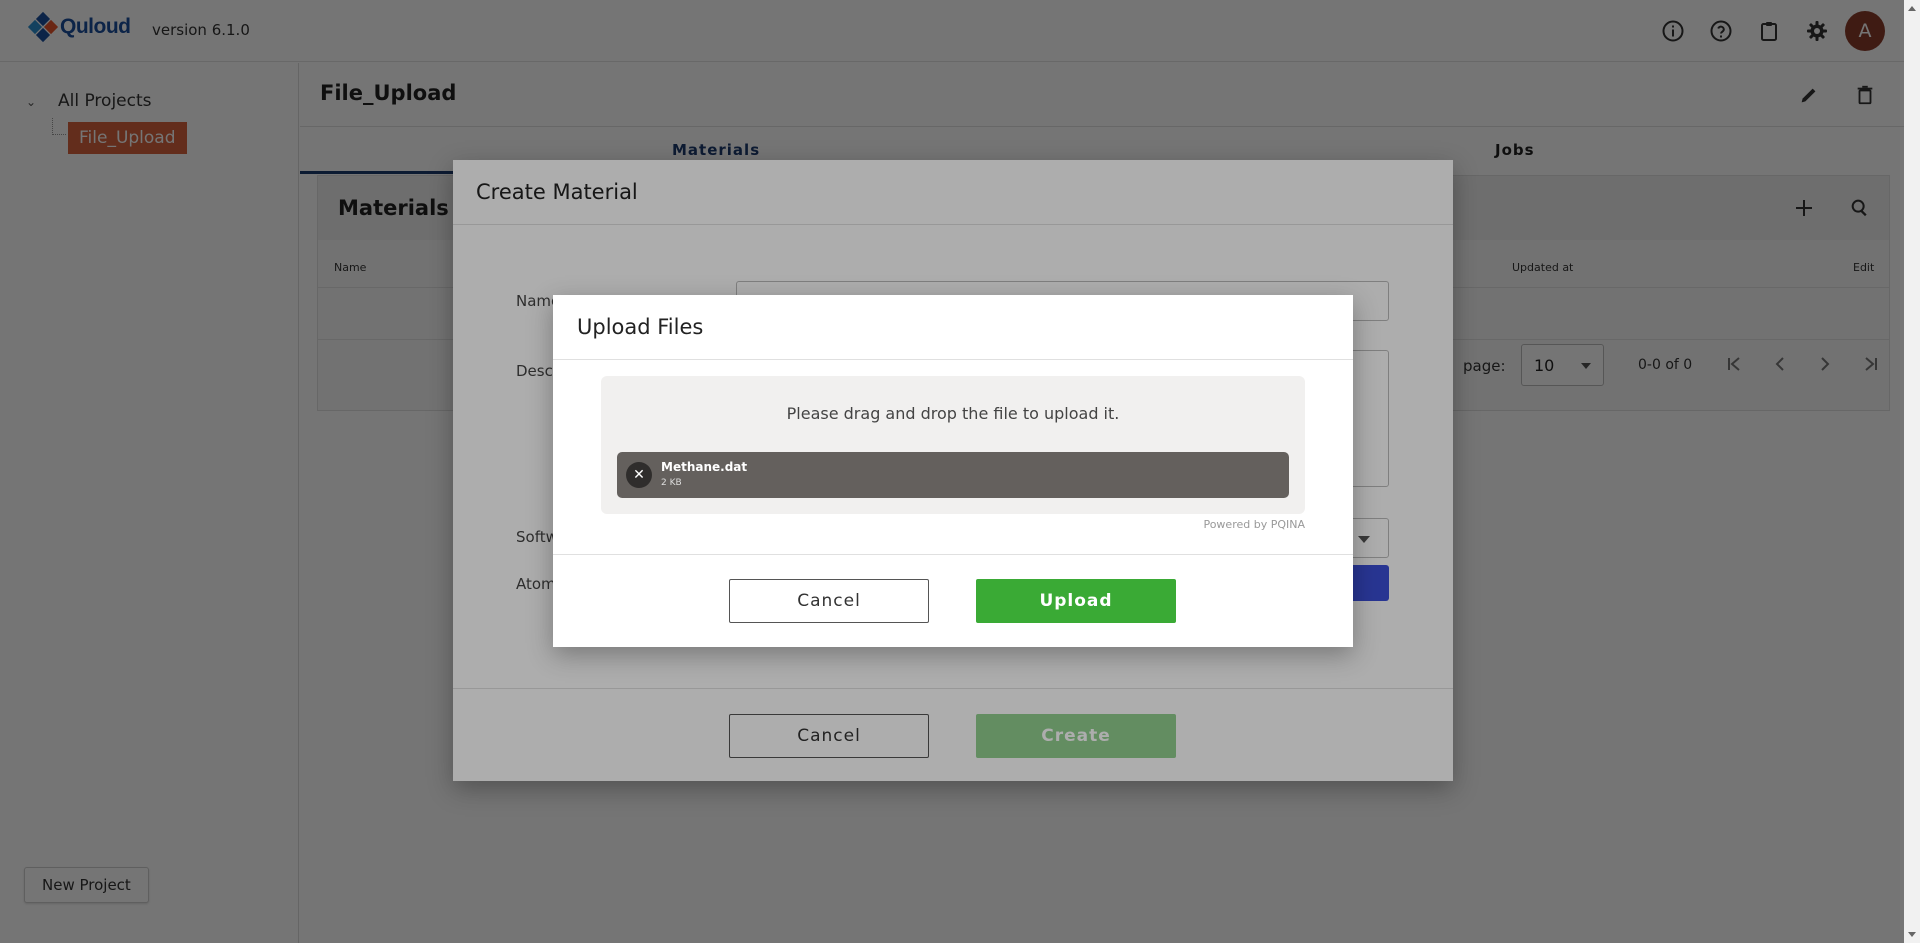  Describe the element at coordinates (640, 327) in the screenshot. I see `upload-files-title: Upload Files` at that location.